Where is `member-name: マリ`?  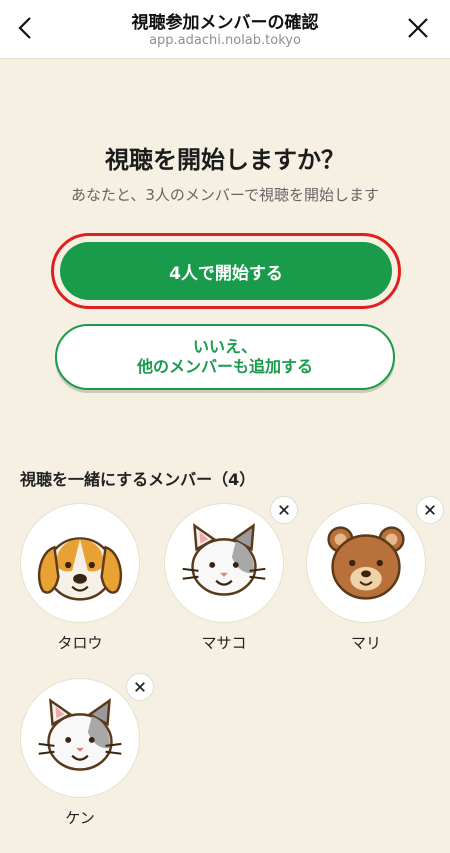
member-name: マリ is located at coordinates (365, 643).